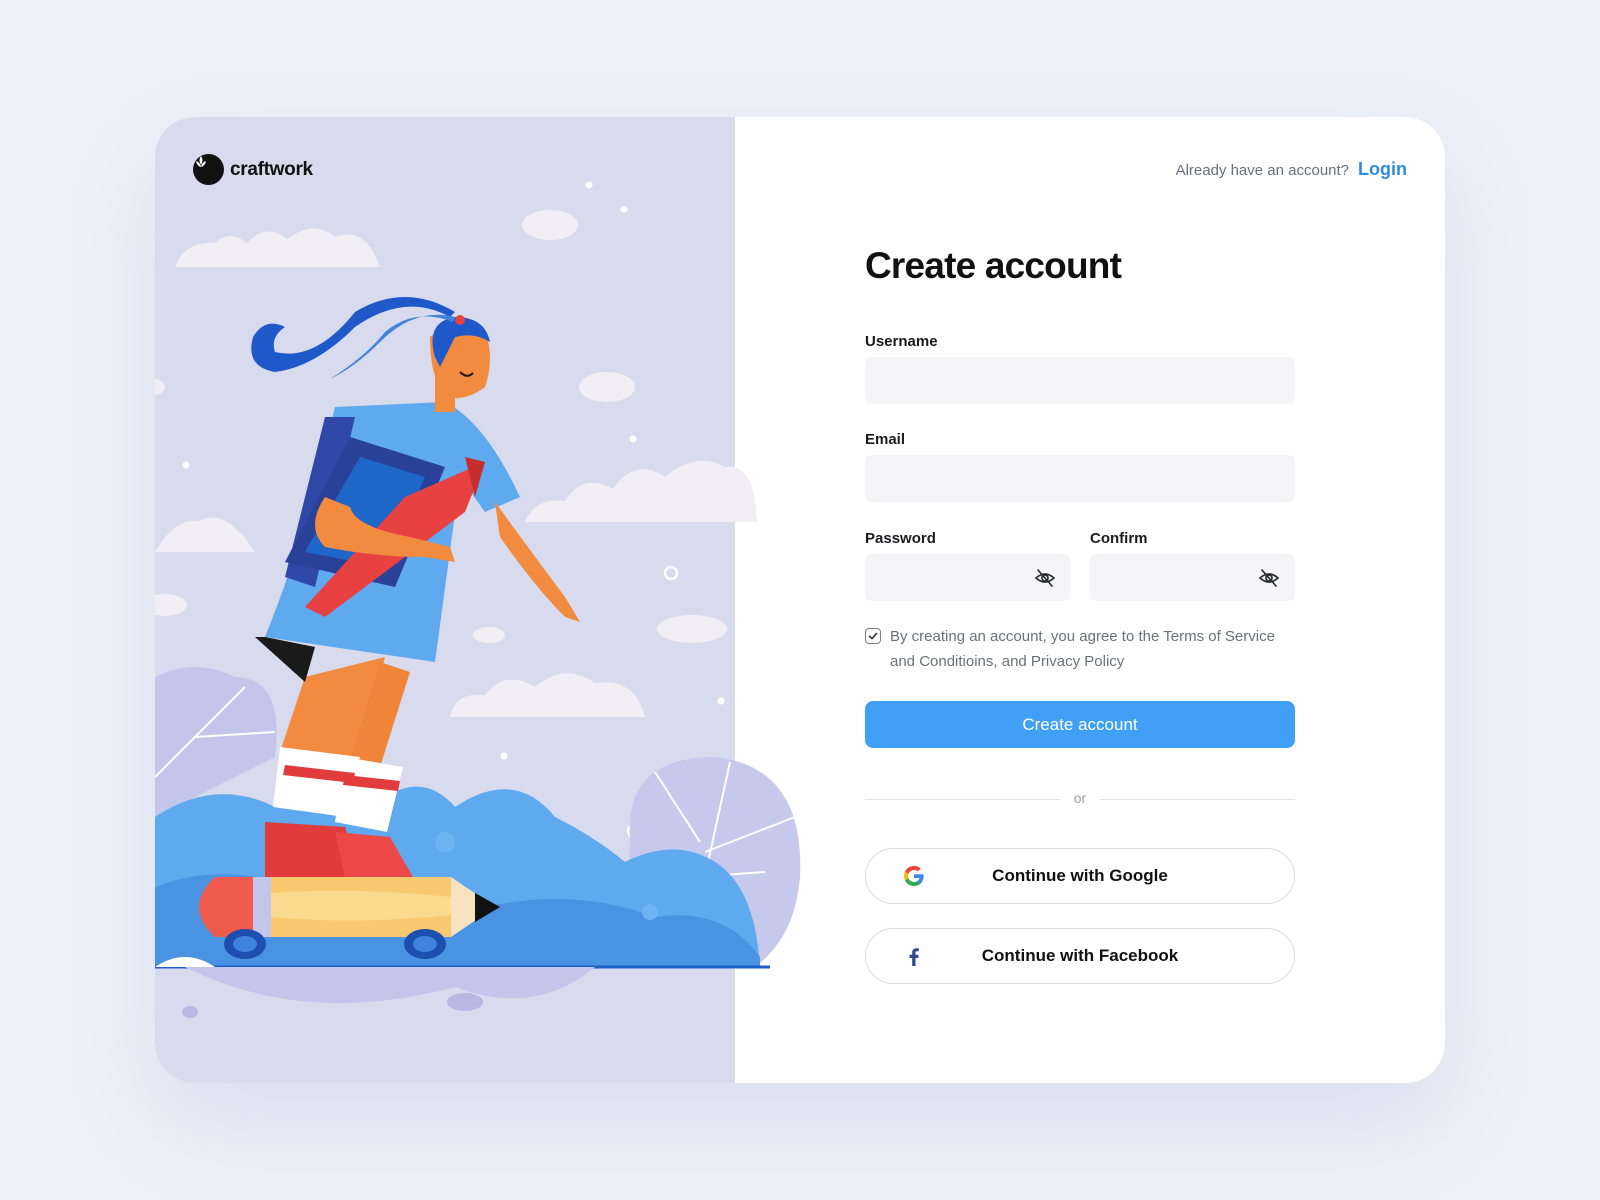 The height and width of the screenshot is (1200, 1600). I want to click on username-label: Username, so click(901, 341).